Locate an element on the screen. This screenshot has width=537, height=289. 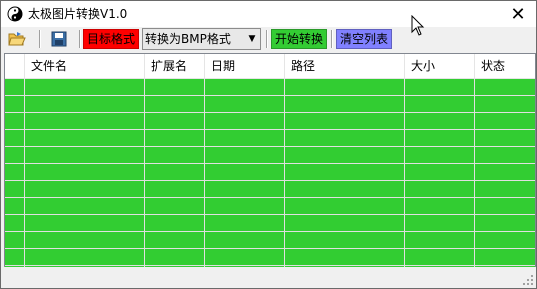
close-icon: ✕ is located at coordinates (518, 14).